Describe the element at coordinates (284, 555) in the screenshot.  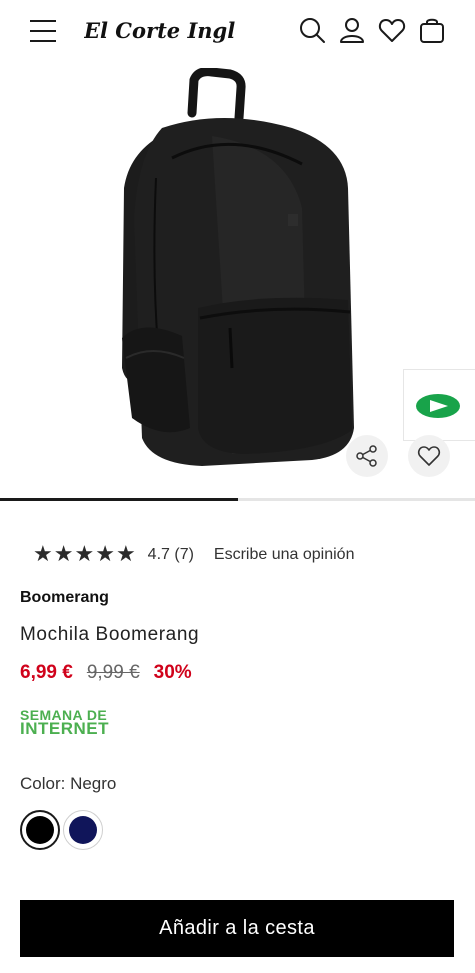
I see `write-review-link: Escribe una opinión` at that location.